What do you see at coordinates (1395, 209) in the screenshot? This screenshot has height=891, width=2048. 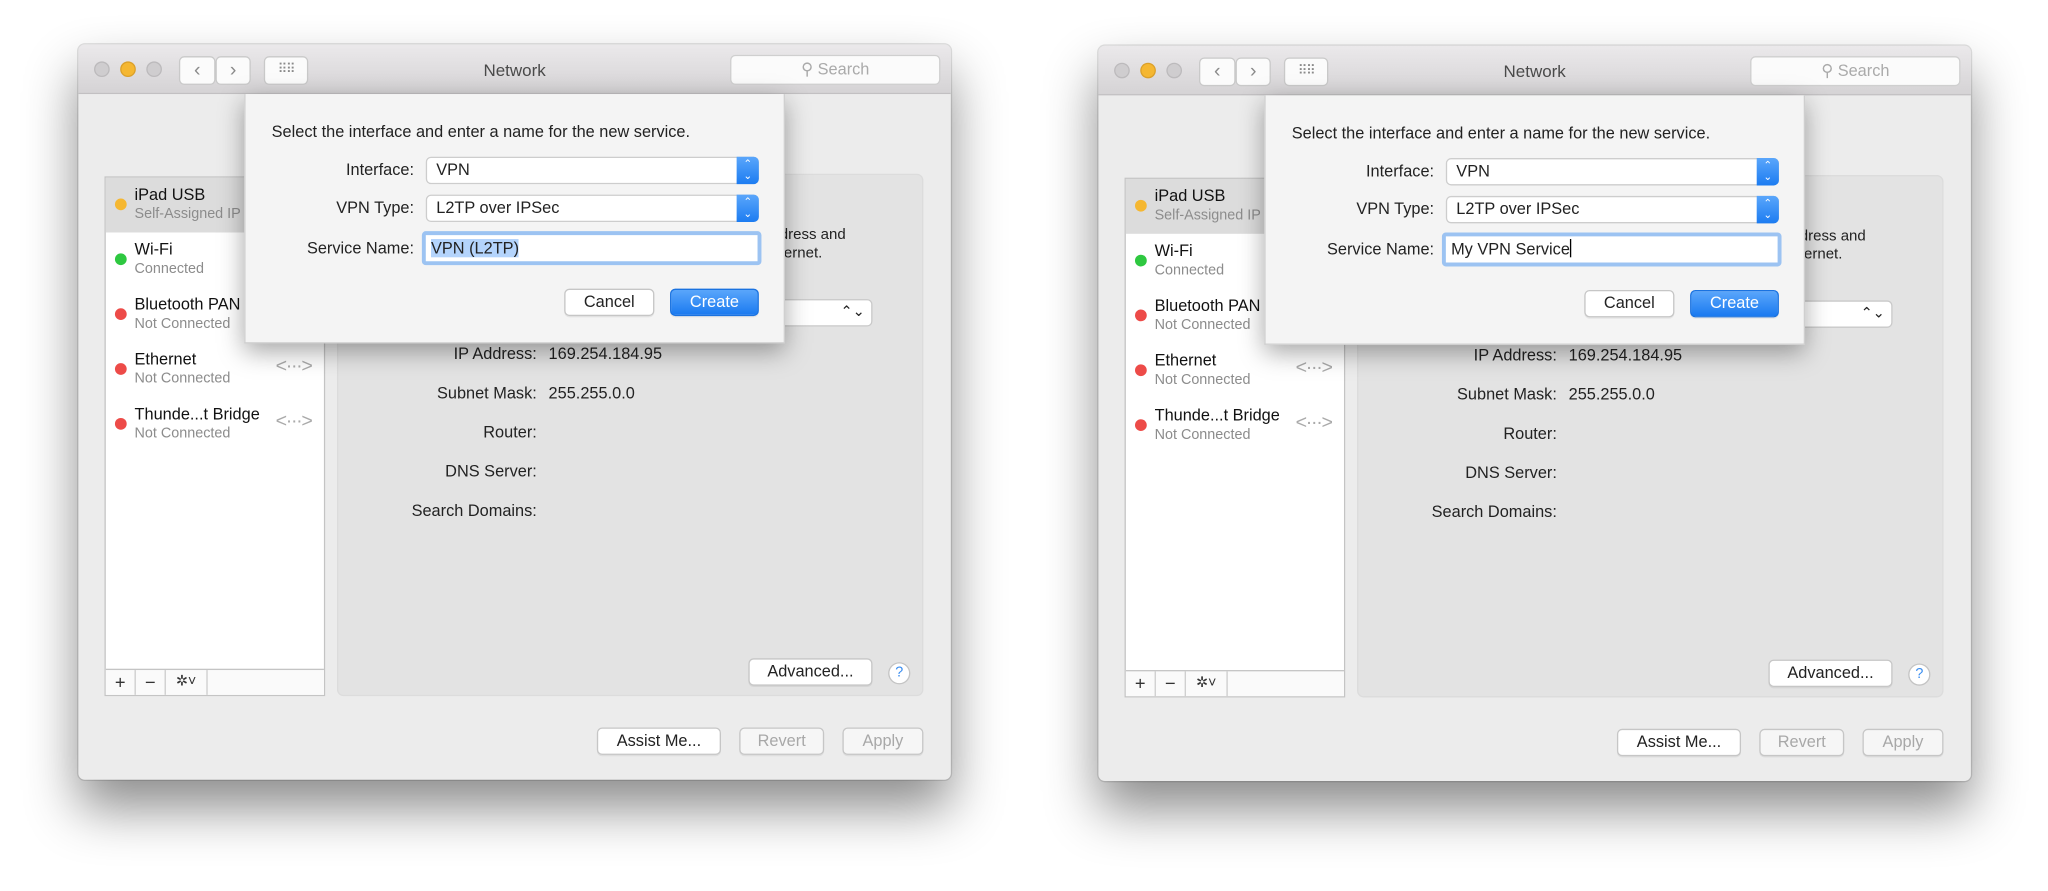 I see `vpn-type-label: VPN Type:` at bounding box center [1395, 209].